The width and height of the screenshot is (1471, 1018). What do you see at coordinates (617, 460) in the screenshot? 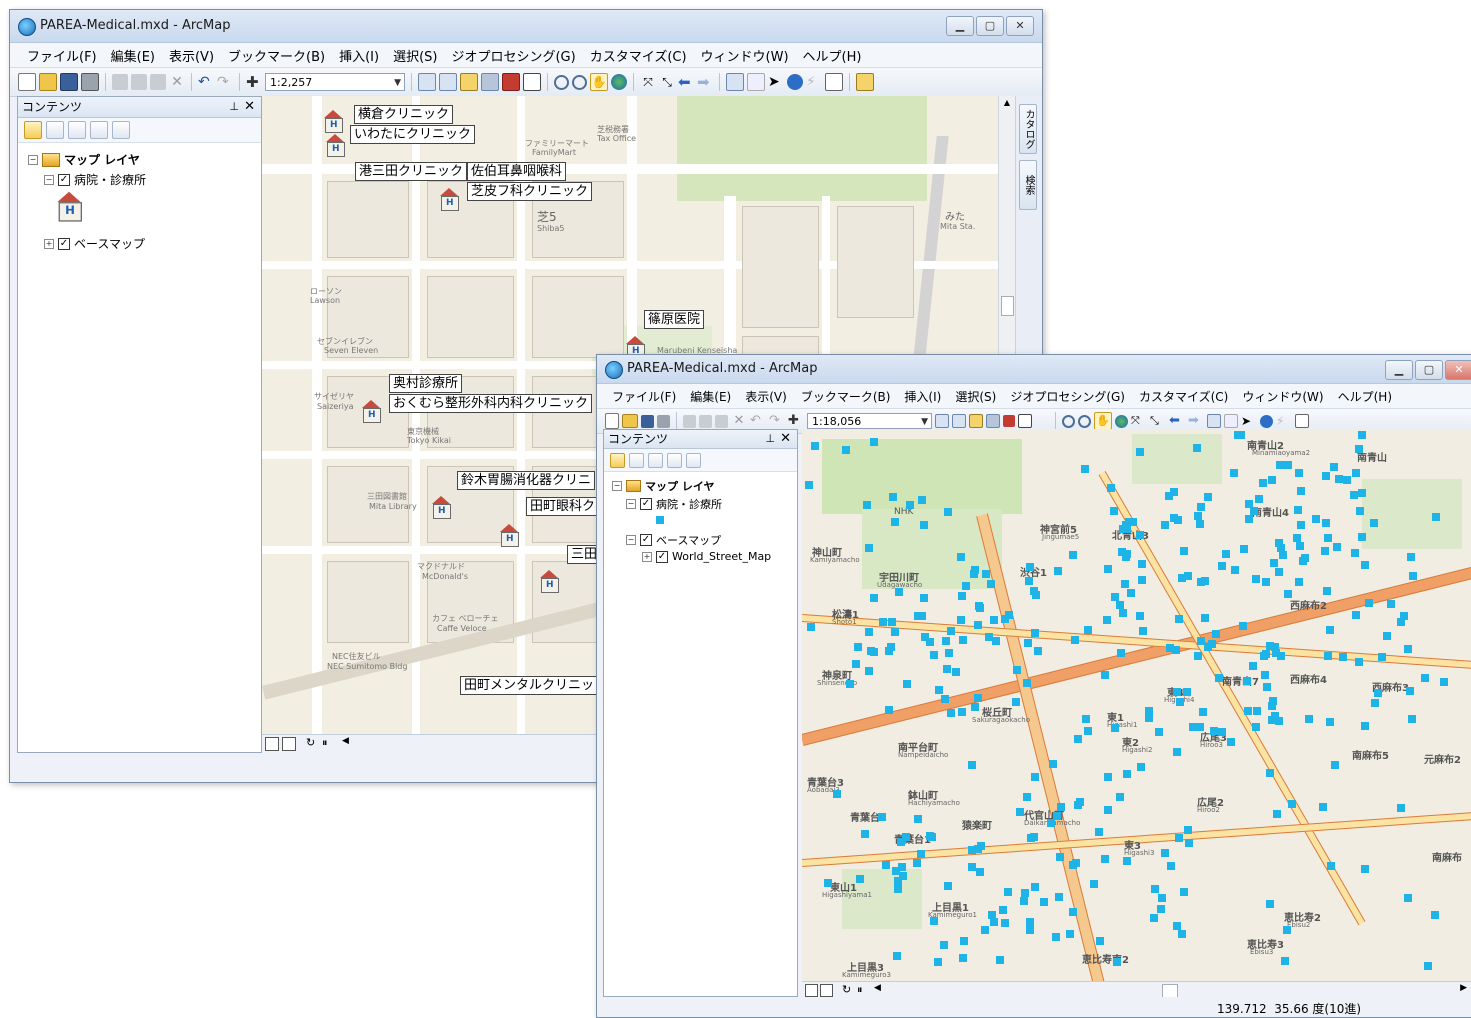
I see `list-by-drawing-order-icon` at bounding box center [617, 460].